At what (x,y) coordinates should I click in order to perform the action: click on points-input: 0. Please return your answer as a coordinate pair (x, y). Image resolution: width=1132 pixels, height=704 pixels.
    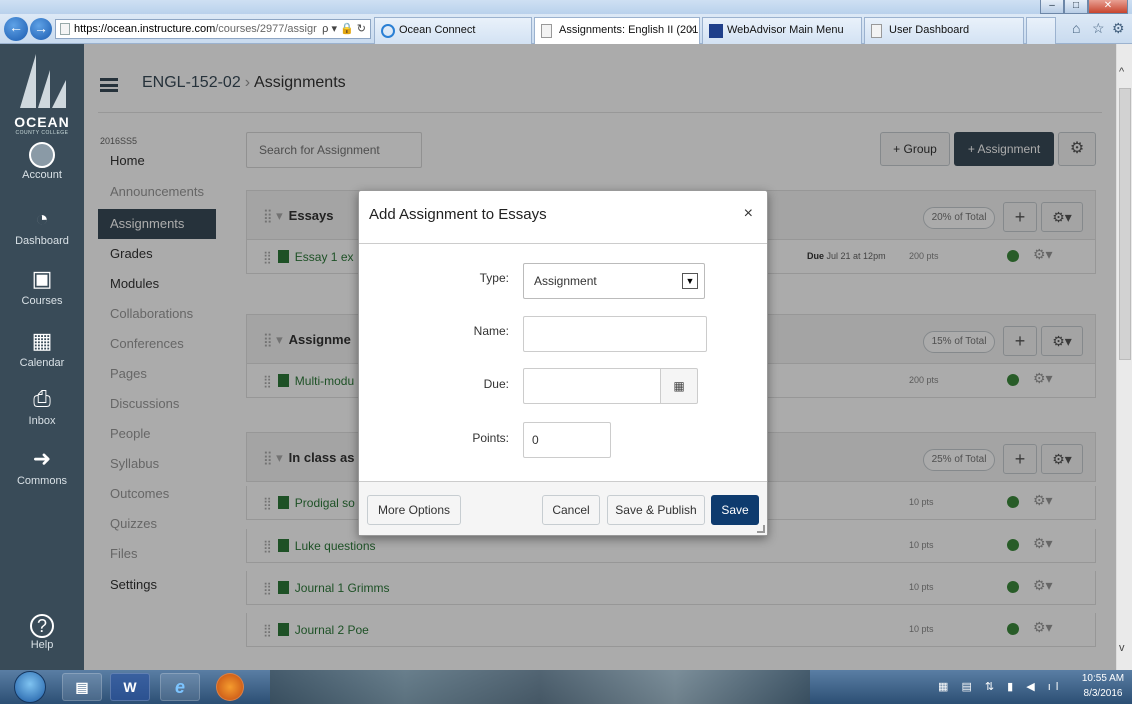
    Looking at the image, I should click on (567, 440).